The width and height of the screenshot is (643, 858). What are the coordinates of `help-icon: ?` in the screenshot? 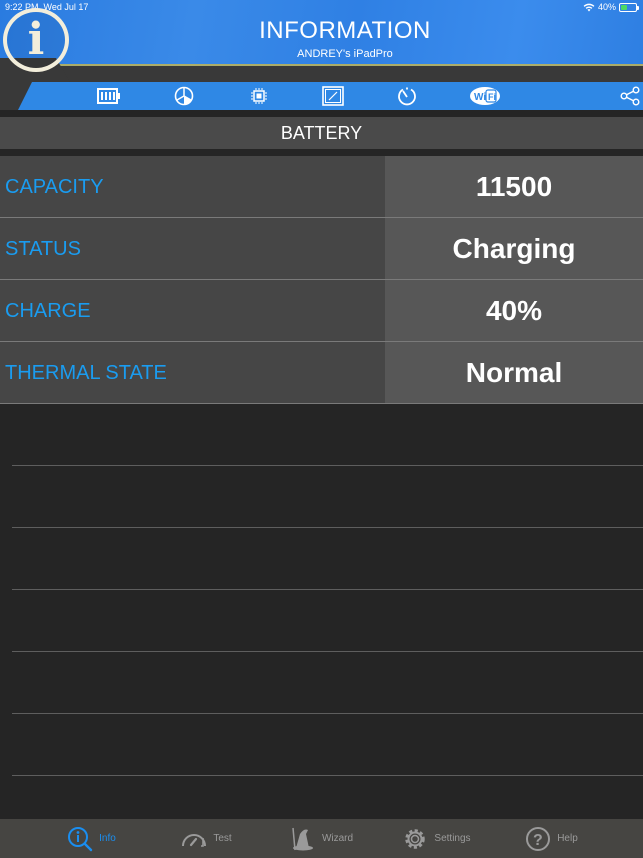 It's located at (538, 838).